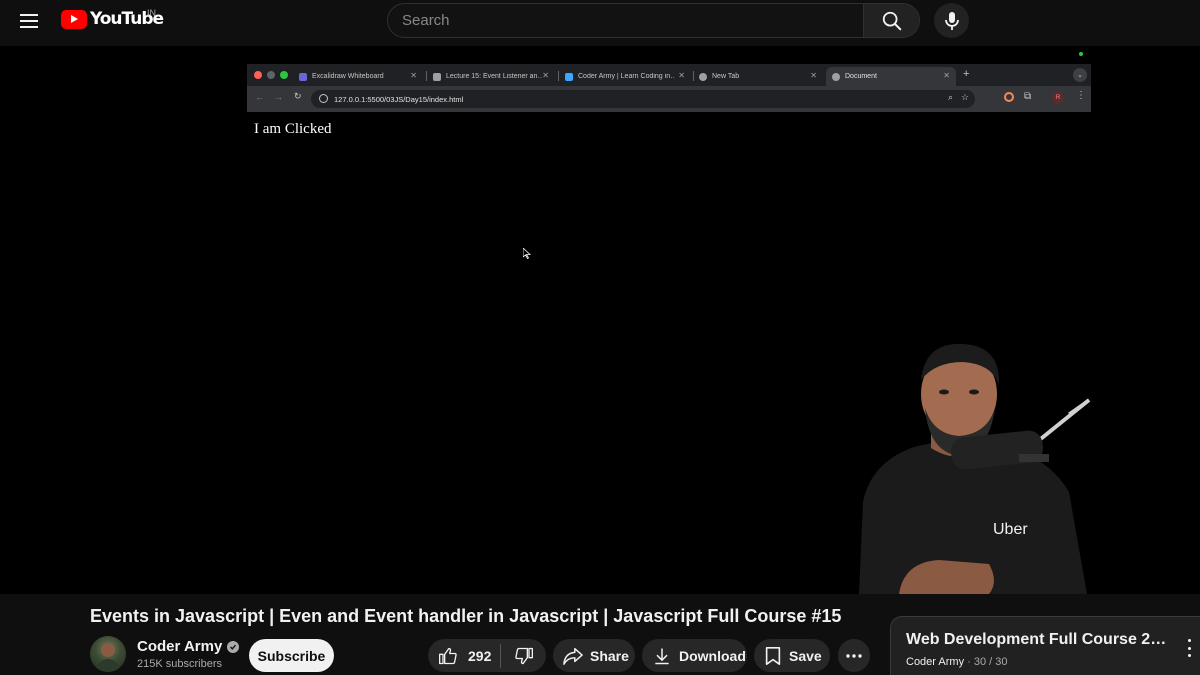 The width and height of the screenshot is (1200, 675). Describe the element at coordinates (278, 97) in the screenshot. I see `forward-arrow-icon: →` at that location.